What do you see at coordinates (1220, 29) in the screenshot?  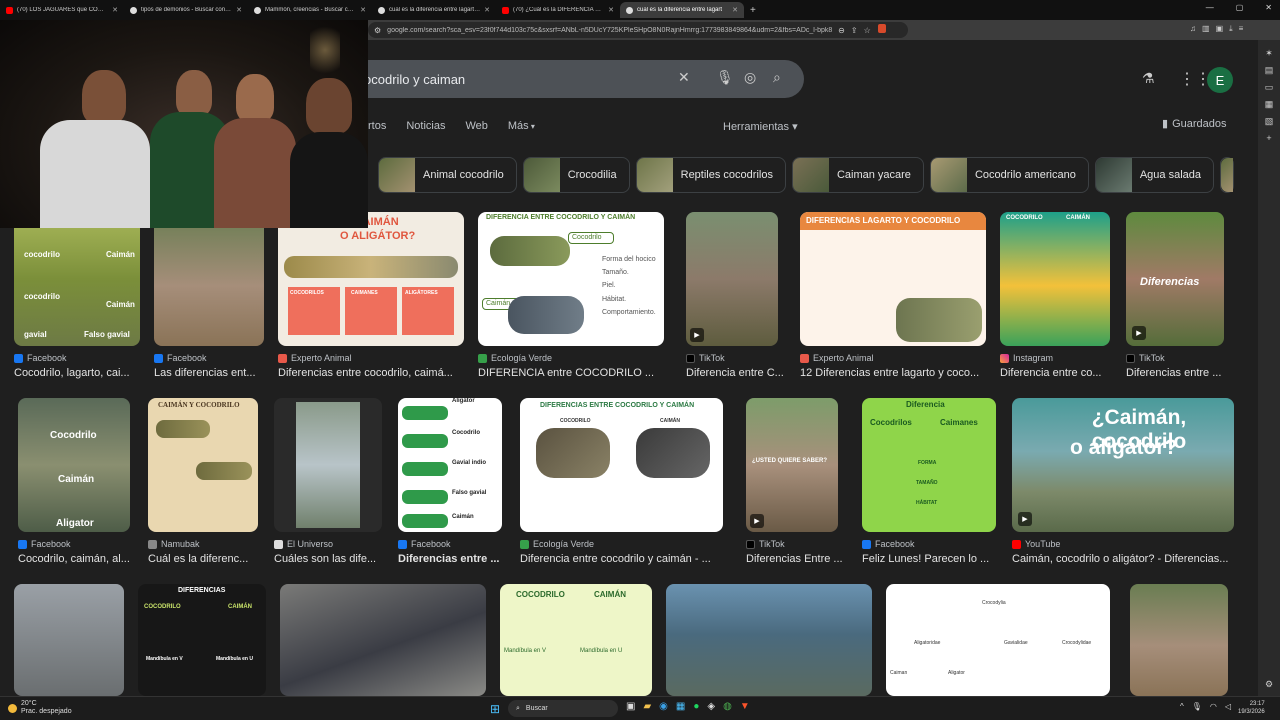 I see `wallet-icon: ▣` at bounding box center [1220, 29].